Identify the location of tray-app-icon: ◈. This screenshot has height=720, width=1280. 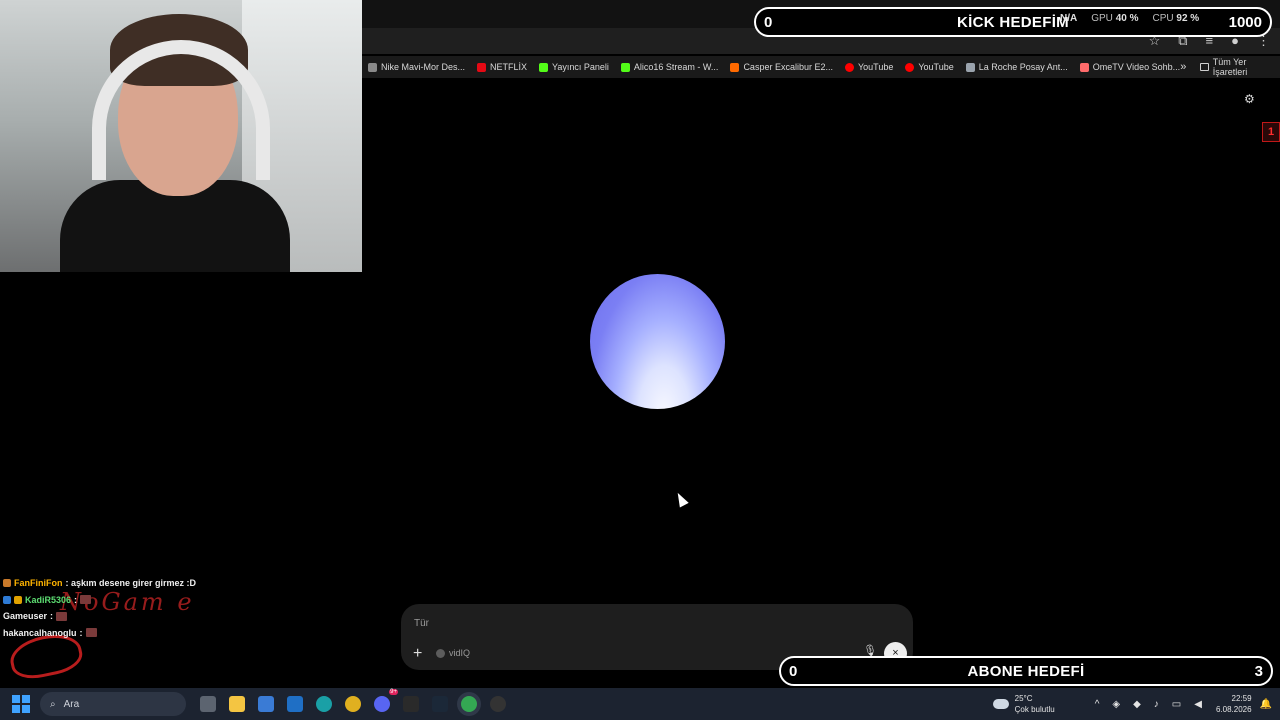
(1116, 704).